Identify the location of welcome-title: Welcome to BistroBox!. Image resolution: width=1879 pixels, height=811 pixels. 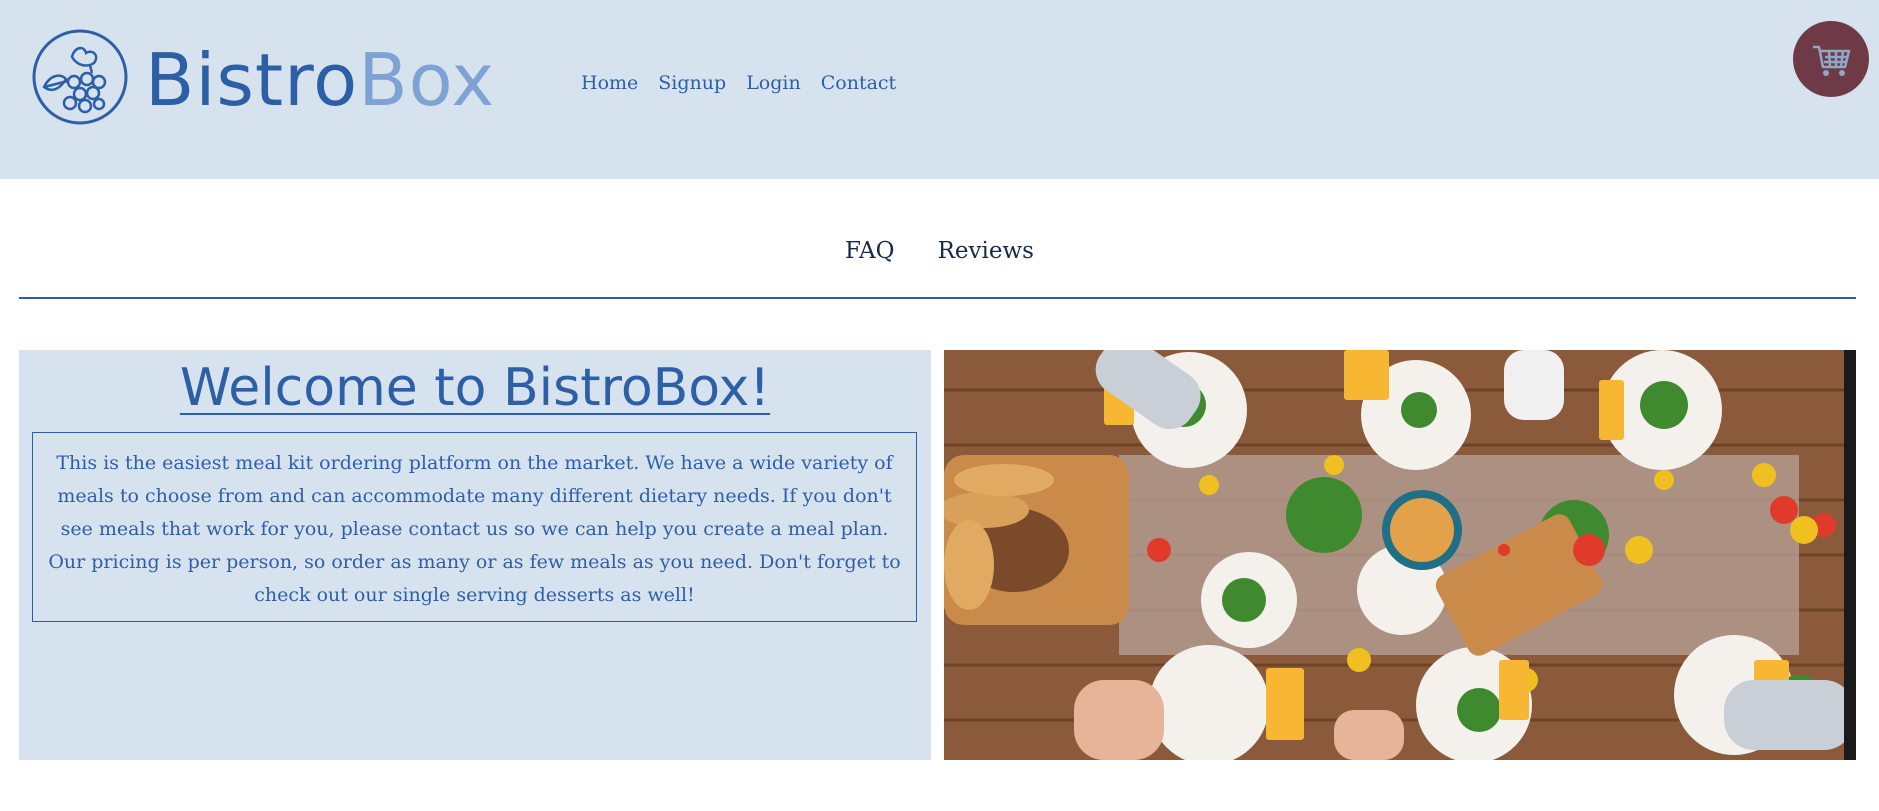
(475, 388).